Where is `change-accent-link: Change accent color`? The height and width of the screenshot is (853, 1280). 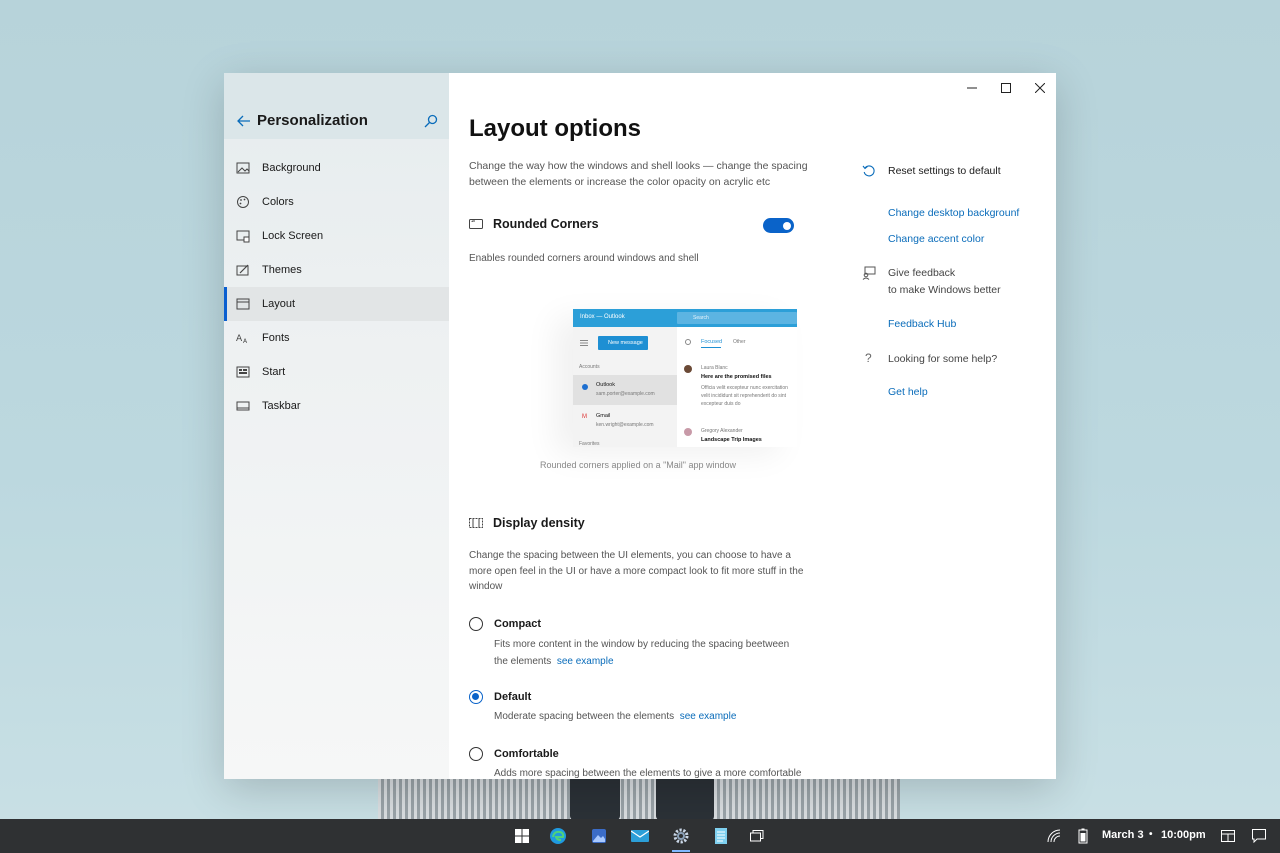 change-accent-link: Change accent color is located at coordinates (936, 239).